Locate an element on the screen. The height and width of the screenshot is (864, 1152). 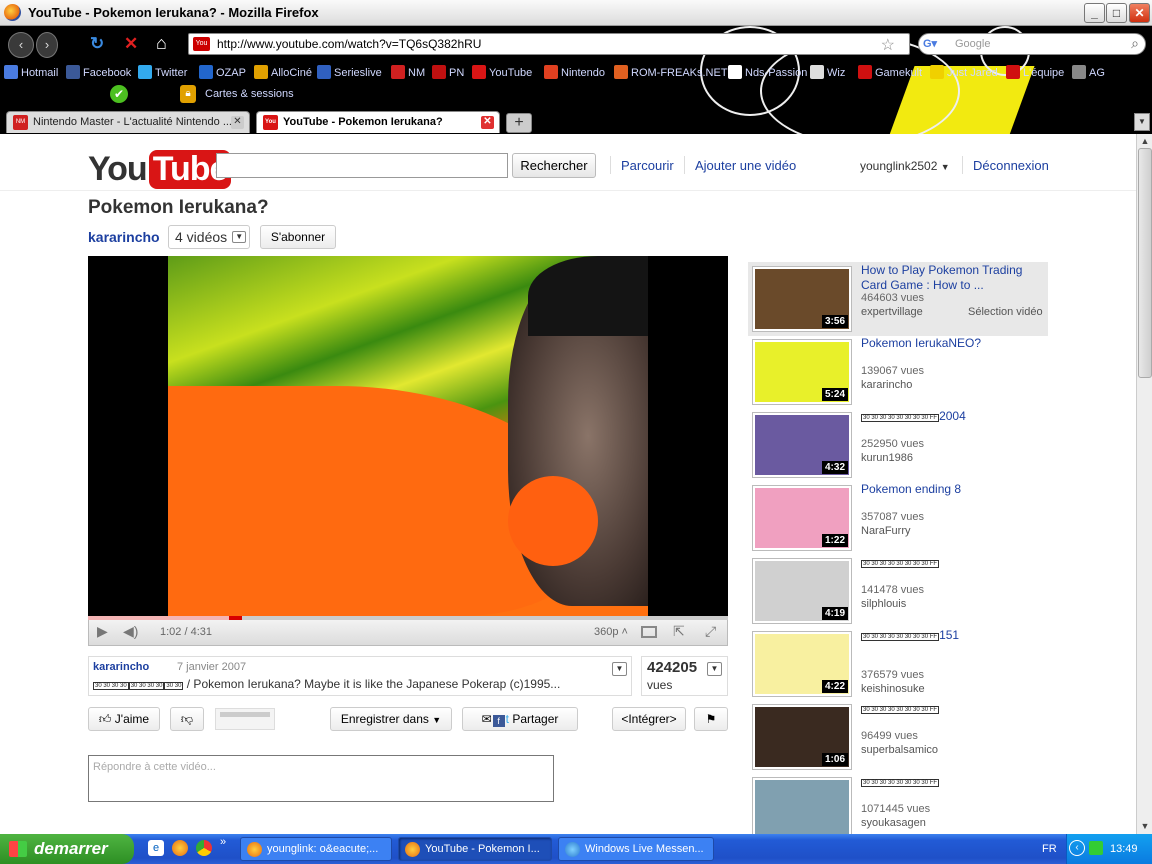
user-menu: younglink2502 ▼ is located at coordinates (905, 166).